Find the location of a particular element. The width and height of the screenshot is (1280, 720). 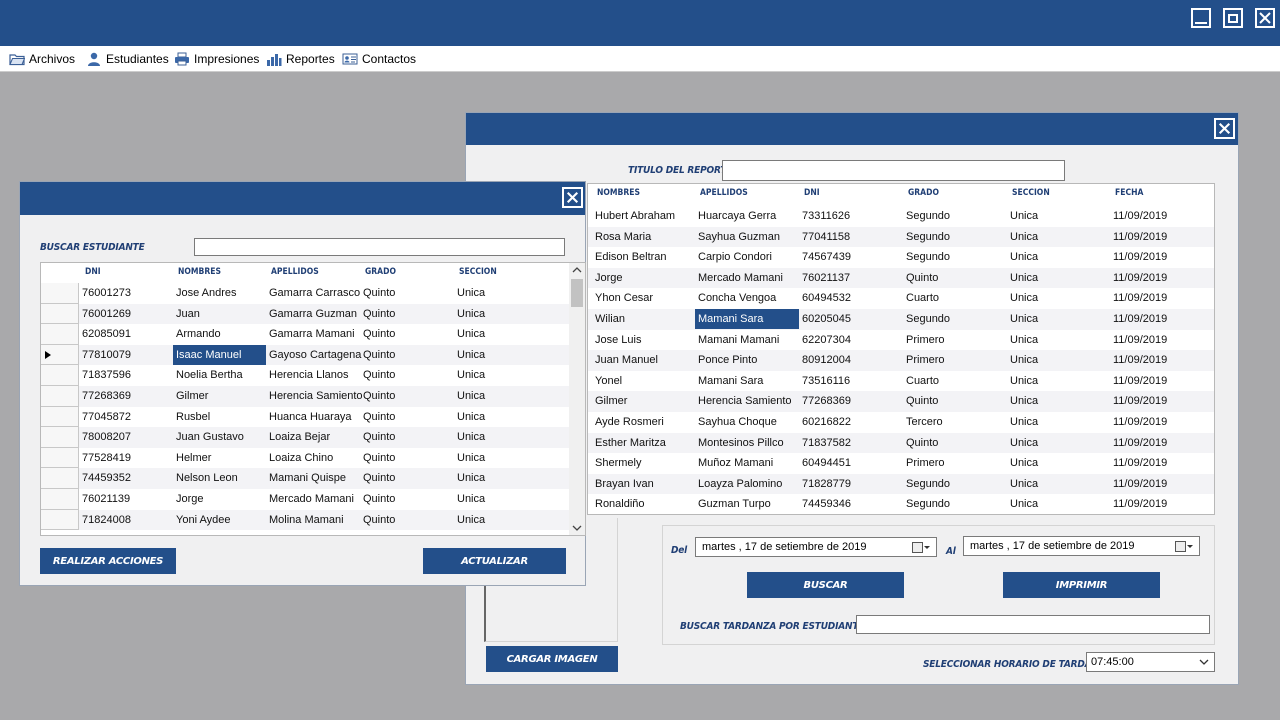

cell: 77268369 is located at coordinates (106, 396).